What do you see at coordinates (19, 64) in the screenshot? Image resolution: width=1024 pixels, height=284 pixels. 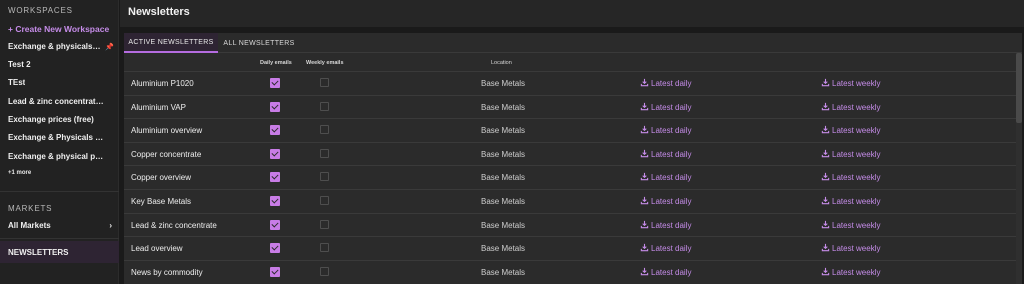 I see `workspace-item-label: Test 2` at bounding box center [19, 64].